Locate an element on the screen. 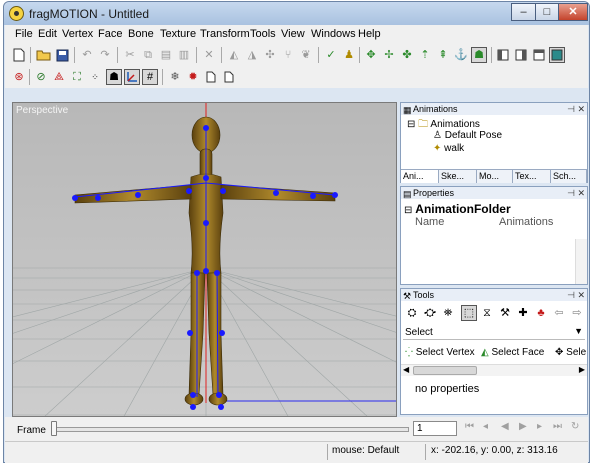 The width and height of the screenshot is (593, 466). first-frame-icon: ⏮ is located at coordinates (469, 426).